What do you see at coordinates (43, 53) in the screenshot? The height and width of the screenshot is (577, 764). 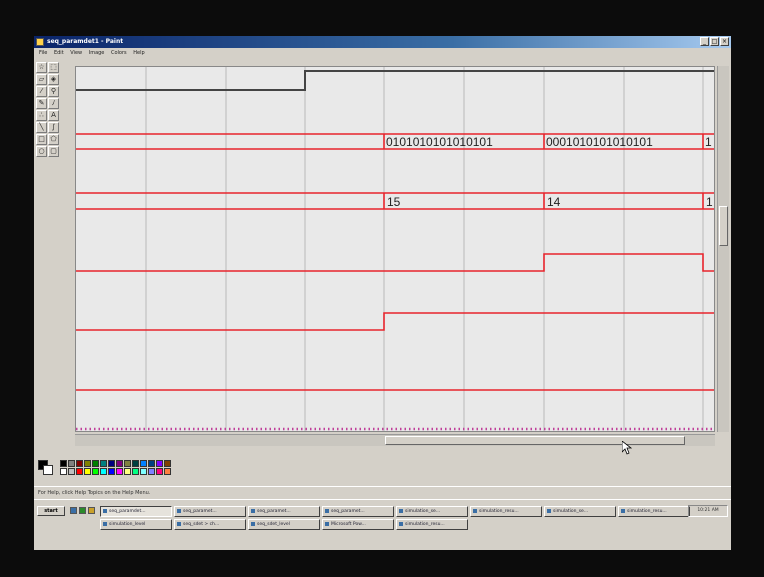 I see `menu-file: File` at bounding box center [43, 53].